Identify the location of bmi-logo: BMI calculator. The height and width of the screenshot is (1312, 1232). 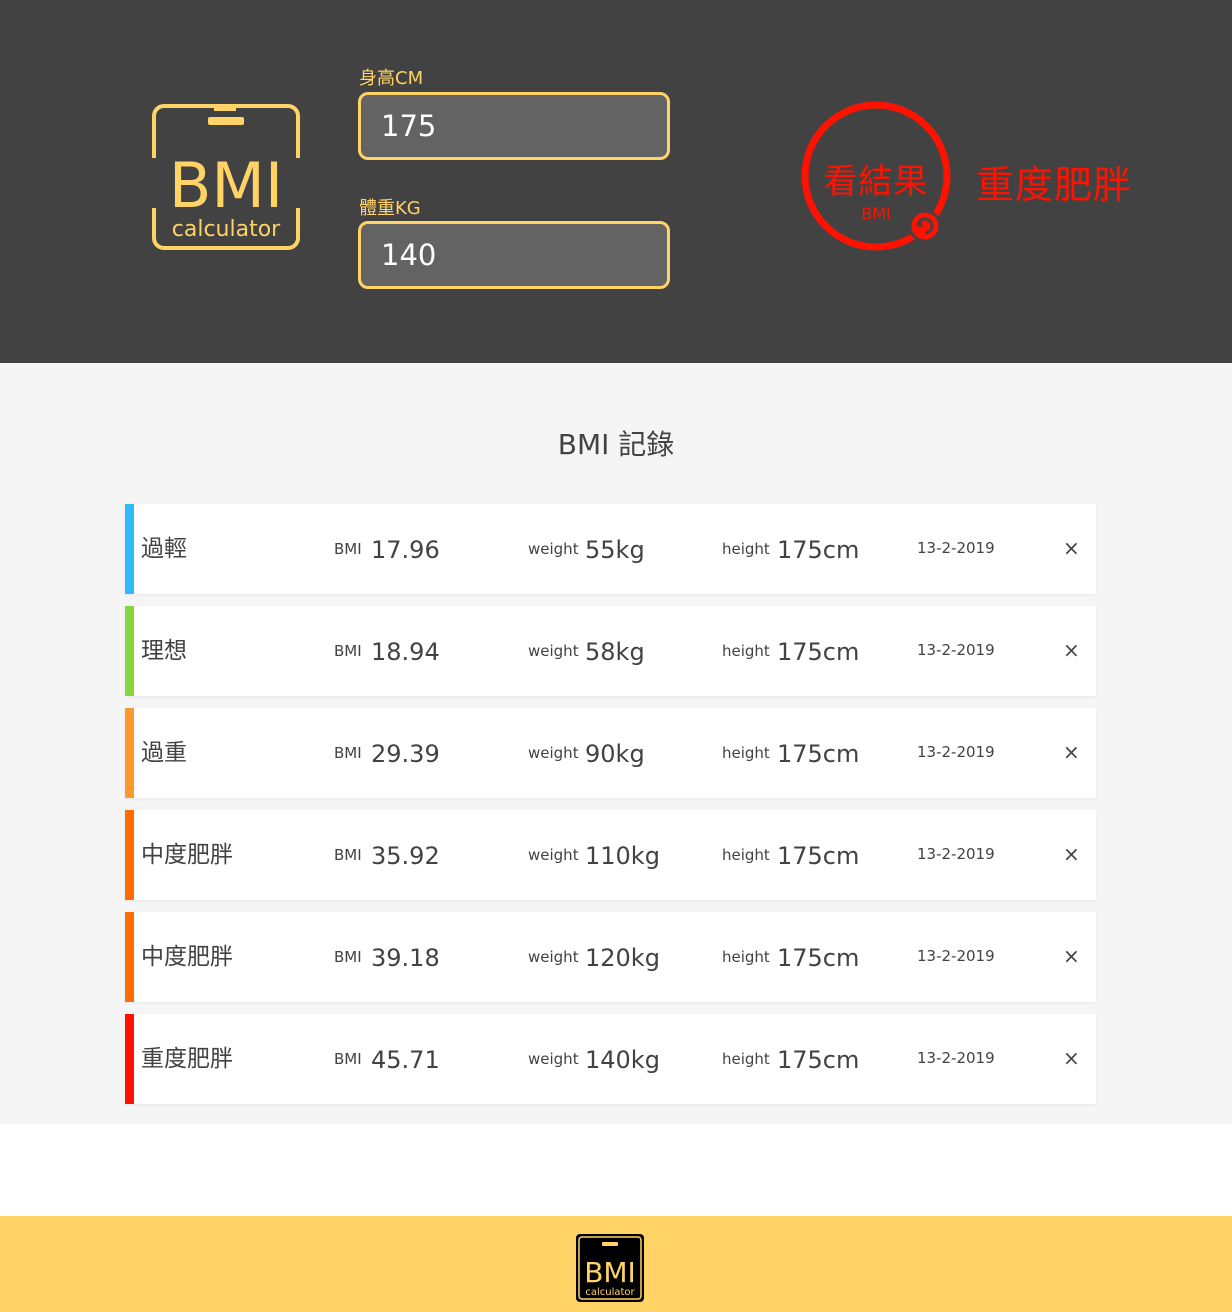
(226, 177).